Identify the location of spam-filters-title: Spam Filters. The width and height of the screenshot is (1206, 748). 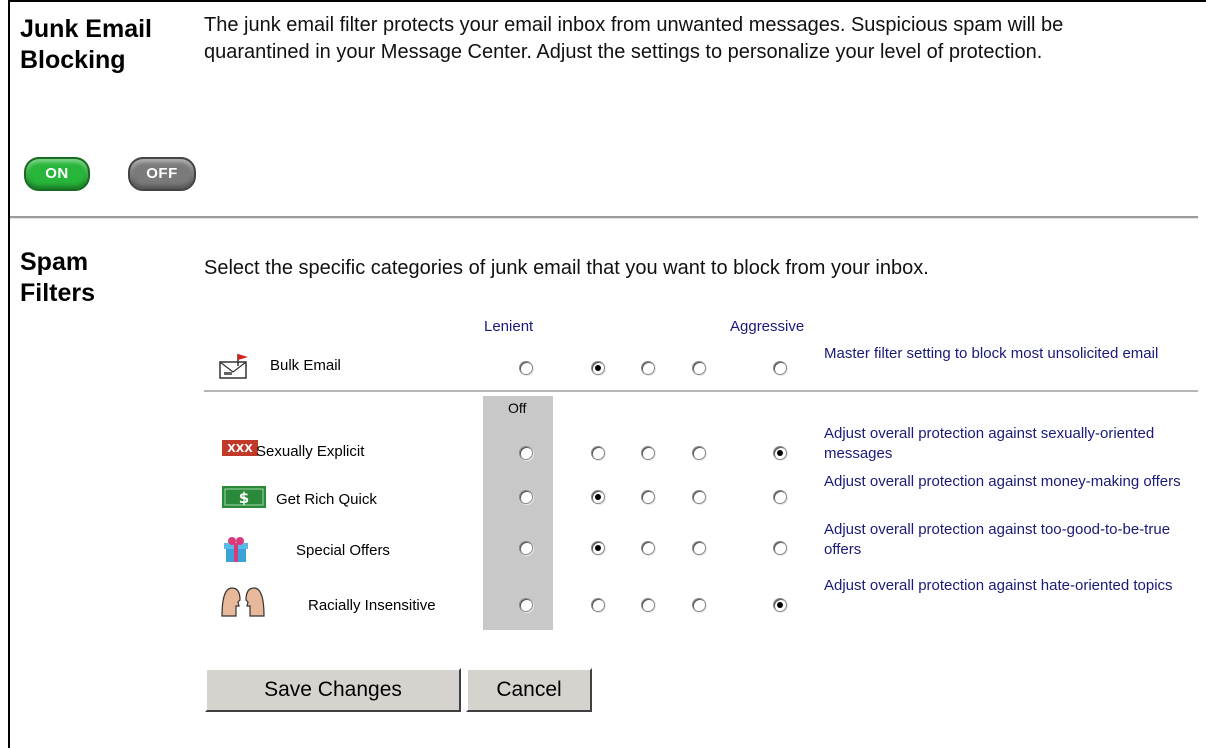
(57, 278).